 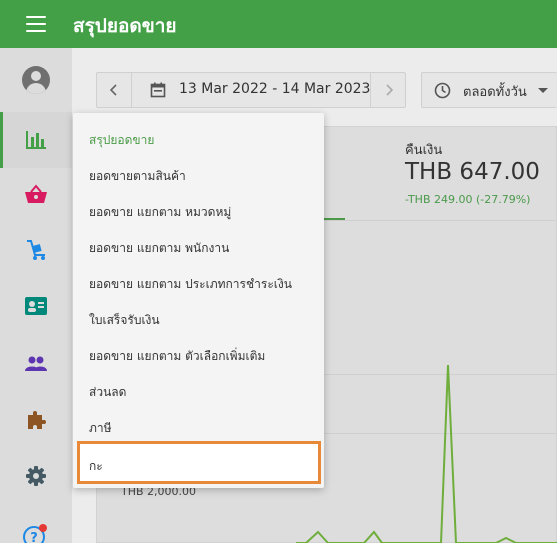 I want to click on sidebar-item-integrations, so click(x=36, y=420).